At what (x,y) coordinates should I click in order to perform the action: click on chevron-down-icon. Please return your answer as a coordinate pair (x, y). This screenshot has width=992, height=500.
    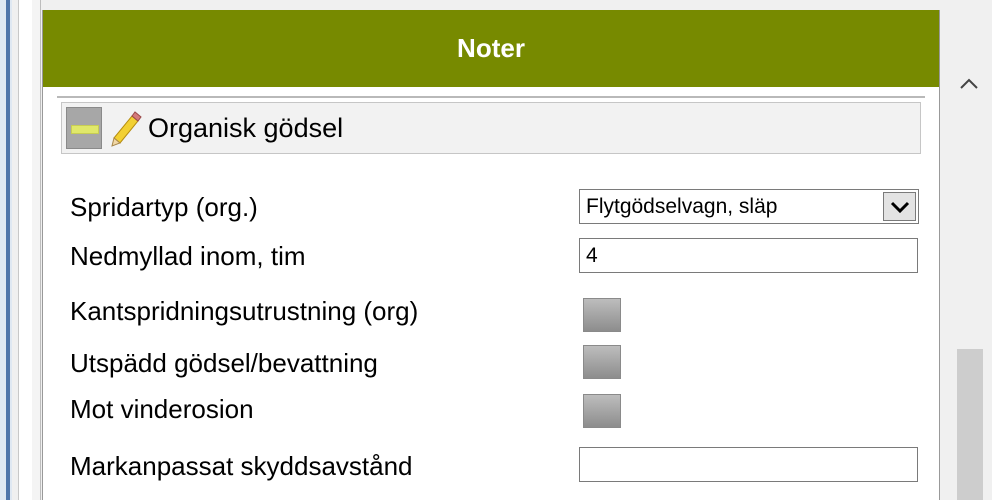
    Looking at the image, I should click on (899, 207).